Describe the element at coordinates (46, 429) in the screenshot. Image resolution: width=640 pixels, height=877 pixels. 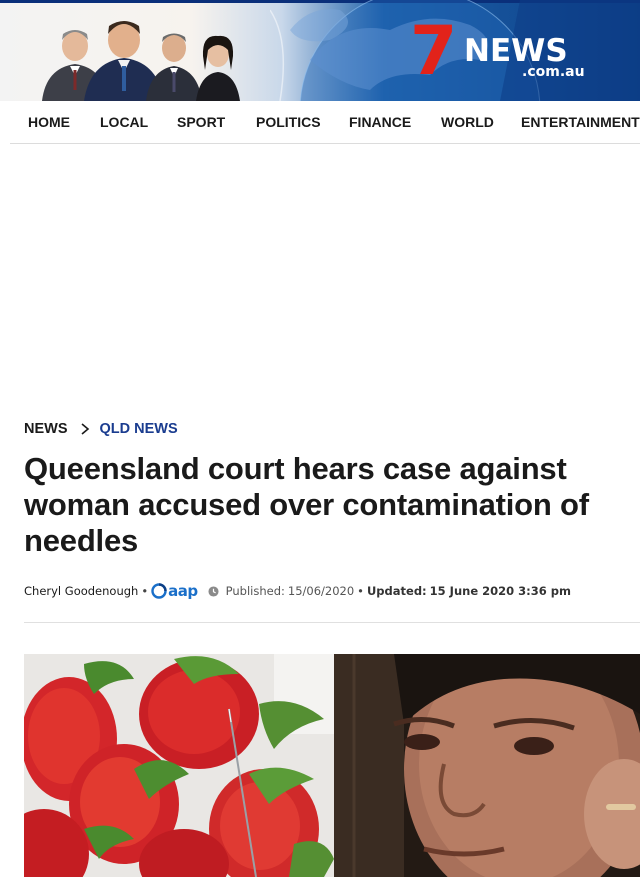
I see `breadcrumb-news: NEWS` at that location.